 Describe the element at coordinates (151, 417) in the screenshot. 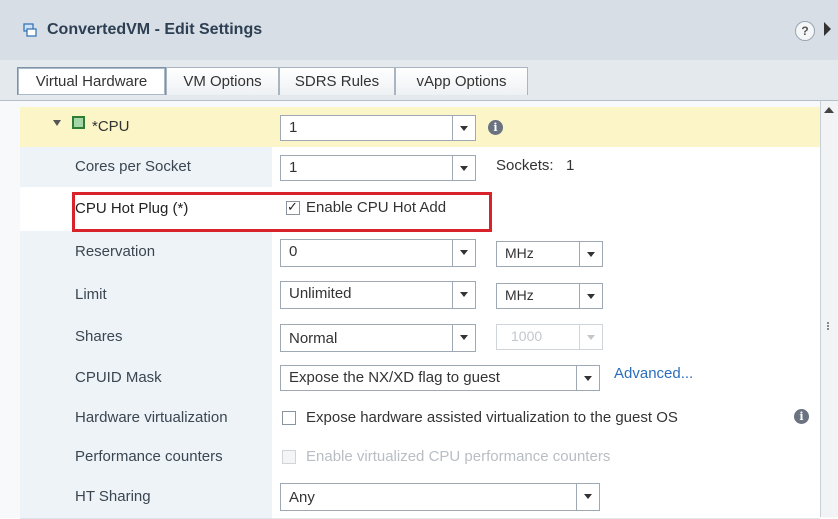

I see `hardware-virtualization-label: Hardware virtualization` at that location.